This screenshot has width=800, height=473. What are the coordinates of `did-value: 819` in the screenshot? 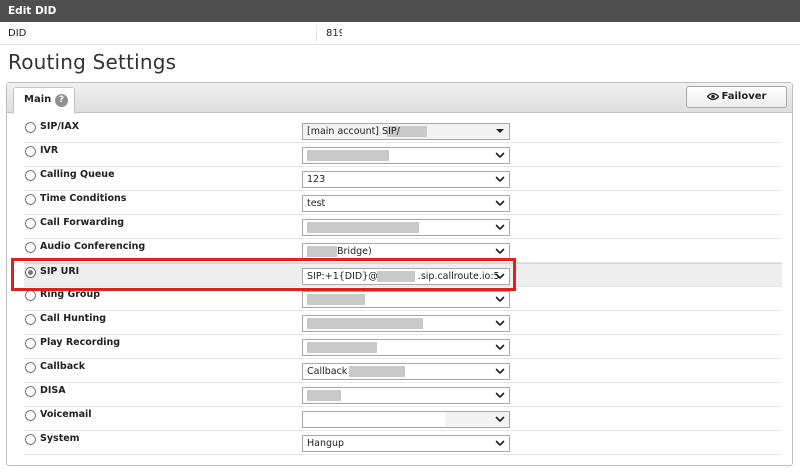 It's located at (334, 33).